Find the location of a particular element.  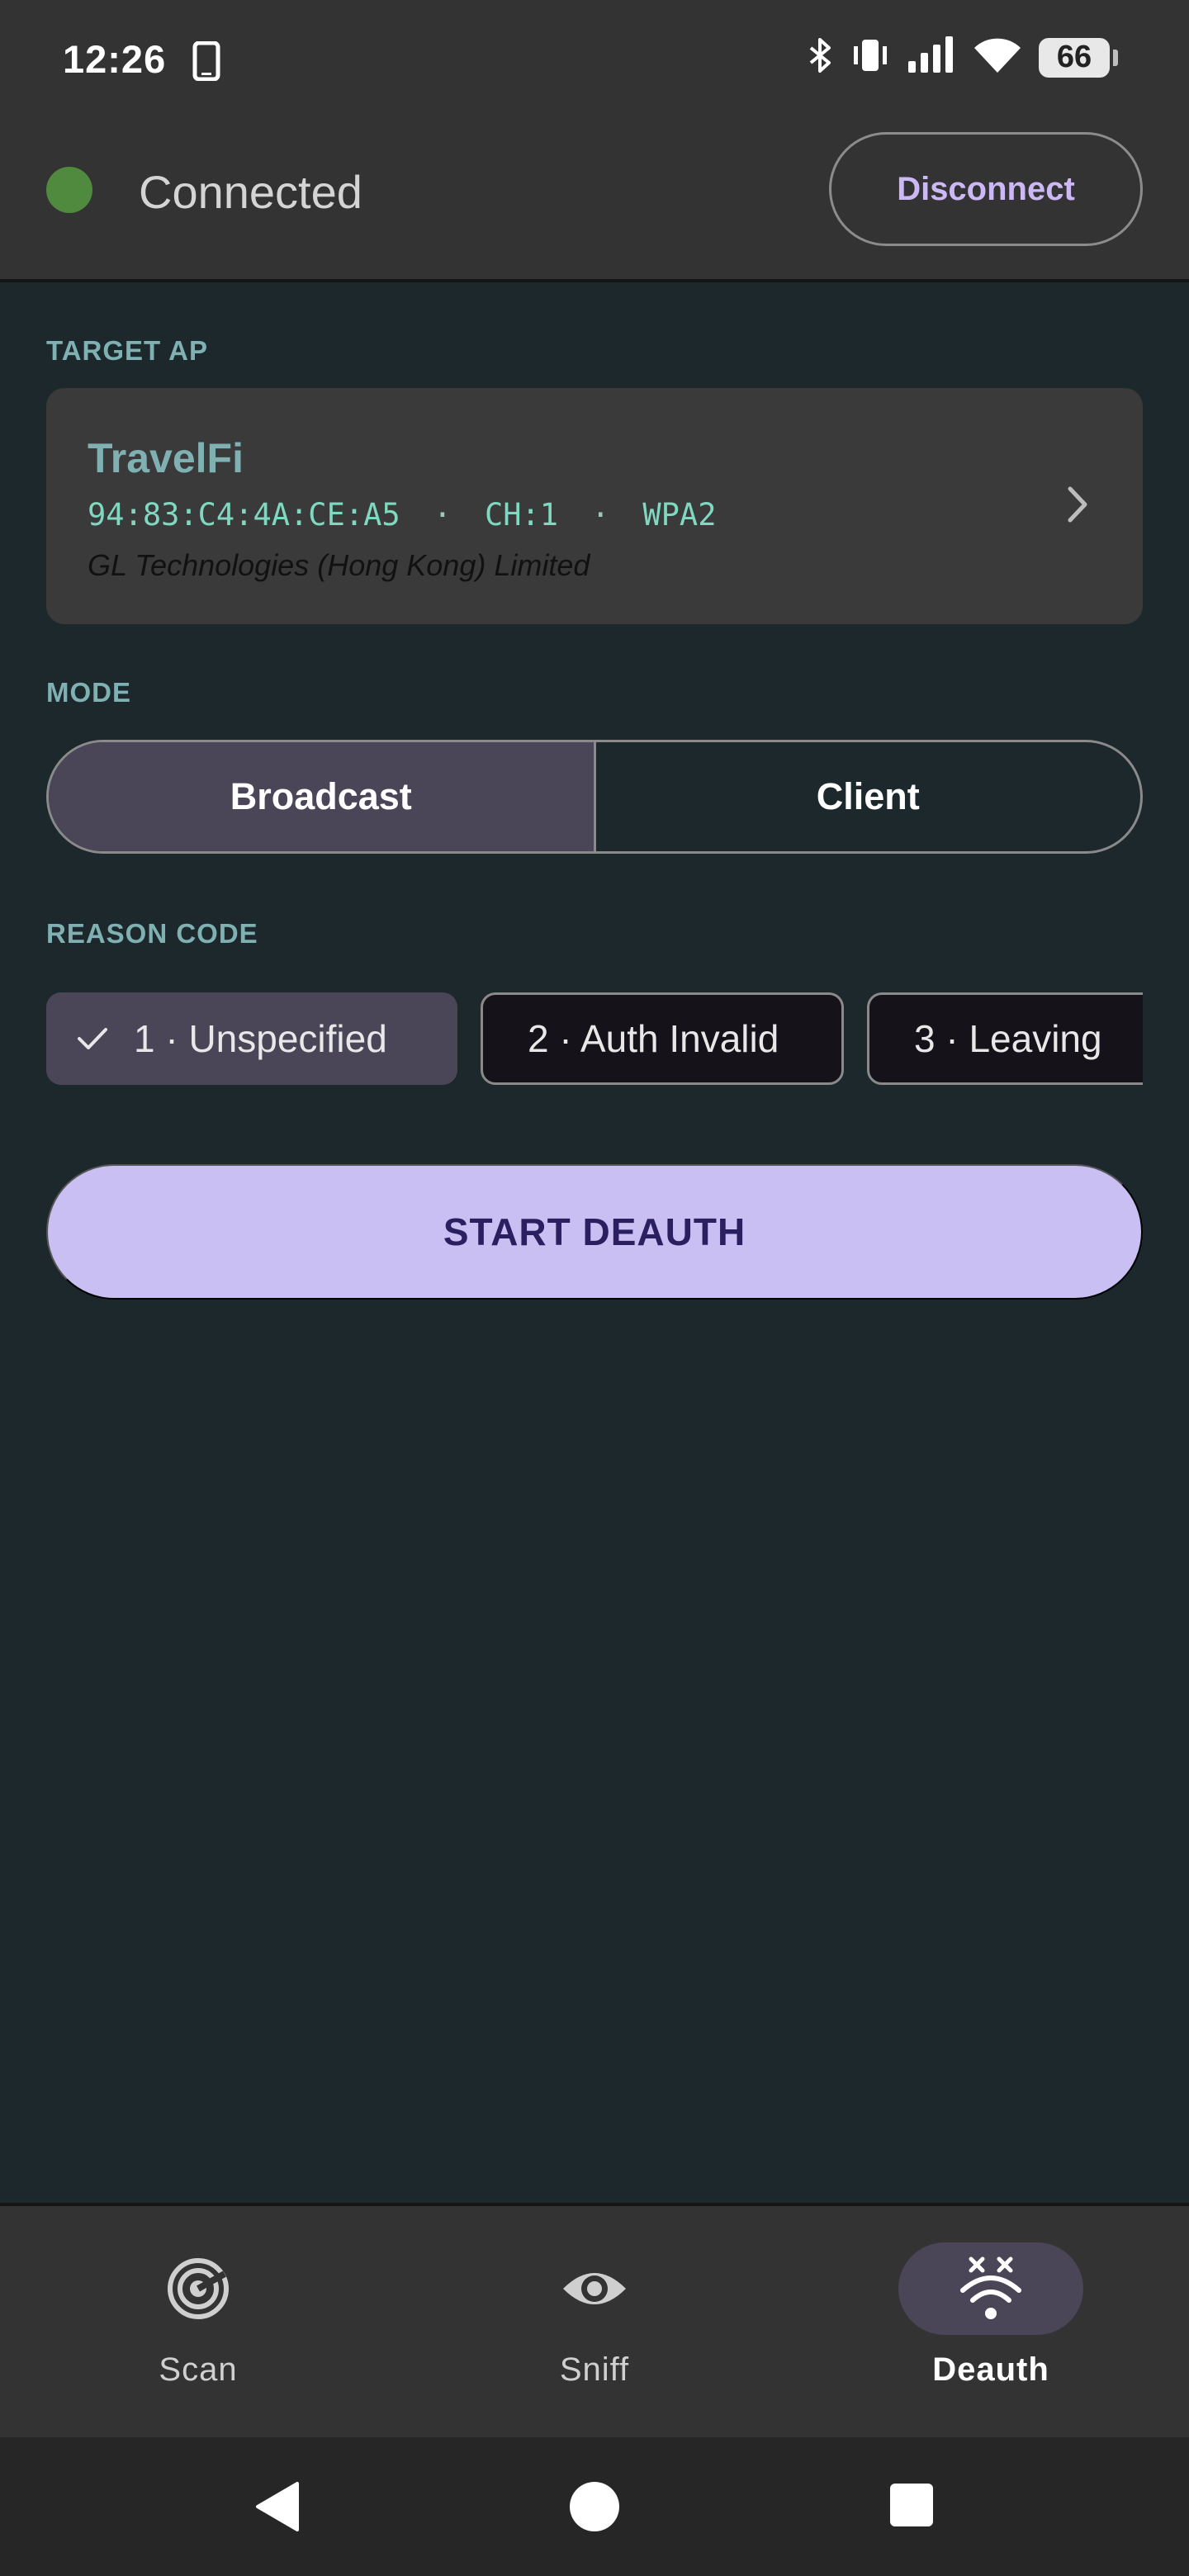

eye-icon is located at coordinates (594, 2288).